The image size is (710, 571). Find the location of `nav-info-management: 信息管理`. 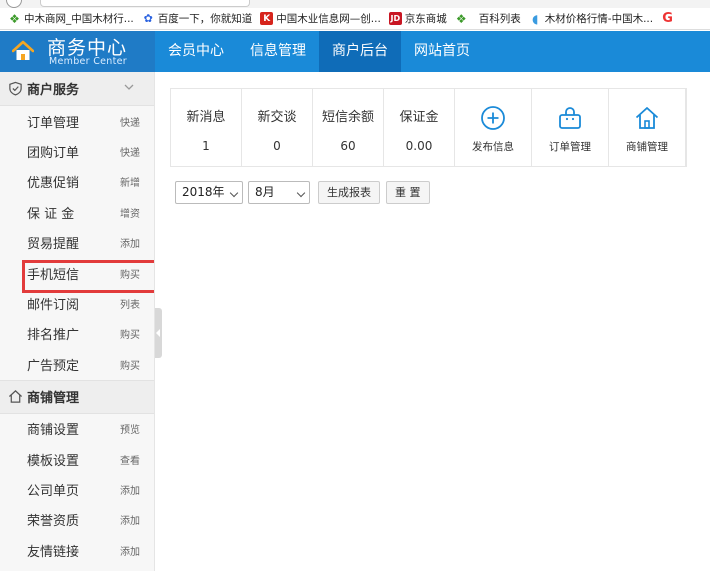

nav-info-management: 信息管理 is located at coordinates (278, 51).